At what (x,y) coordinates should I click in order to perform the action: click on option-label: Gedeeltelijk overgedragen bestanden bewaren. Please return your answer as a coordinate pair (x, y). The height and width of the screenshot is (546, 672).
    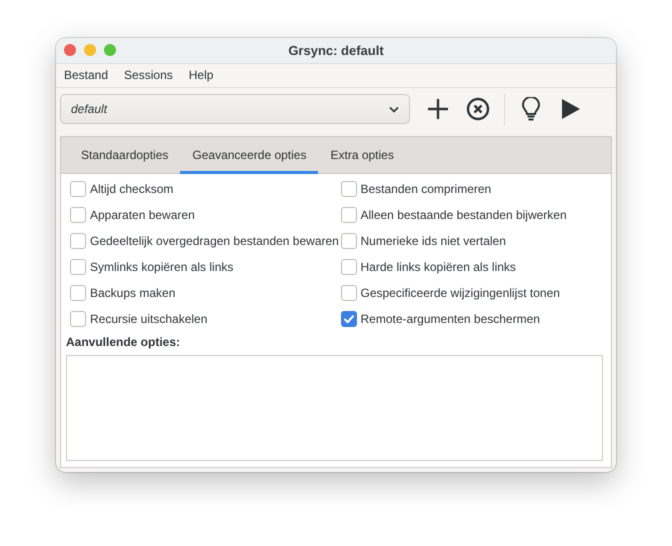
    Looking at the image, I should click on (214, 241).